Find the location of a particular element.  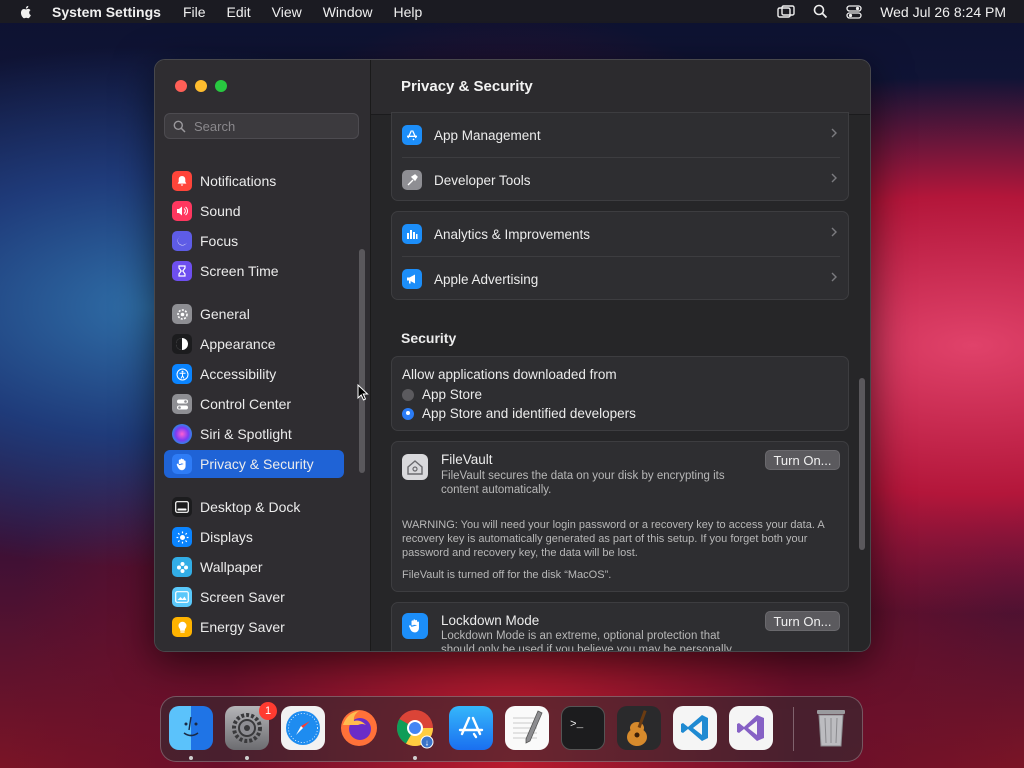

hourglass-icon is located at coordinates (182, 271).